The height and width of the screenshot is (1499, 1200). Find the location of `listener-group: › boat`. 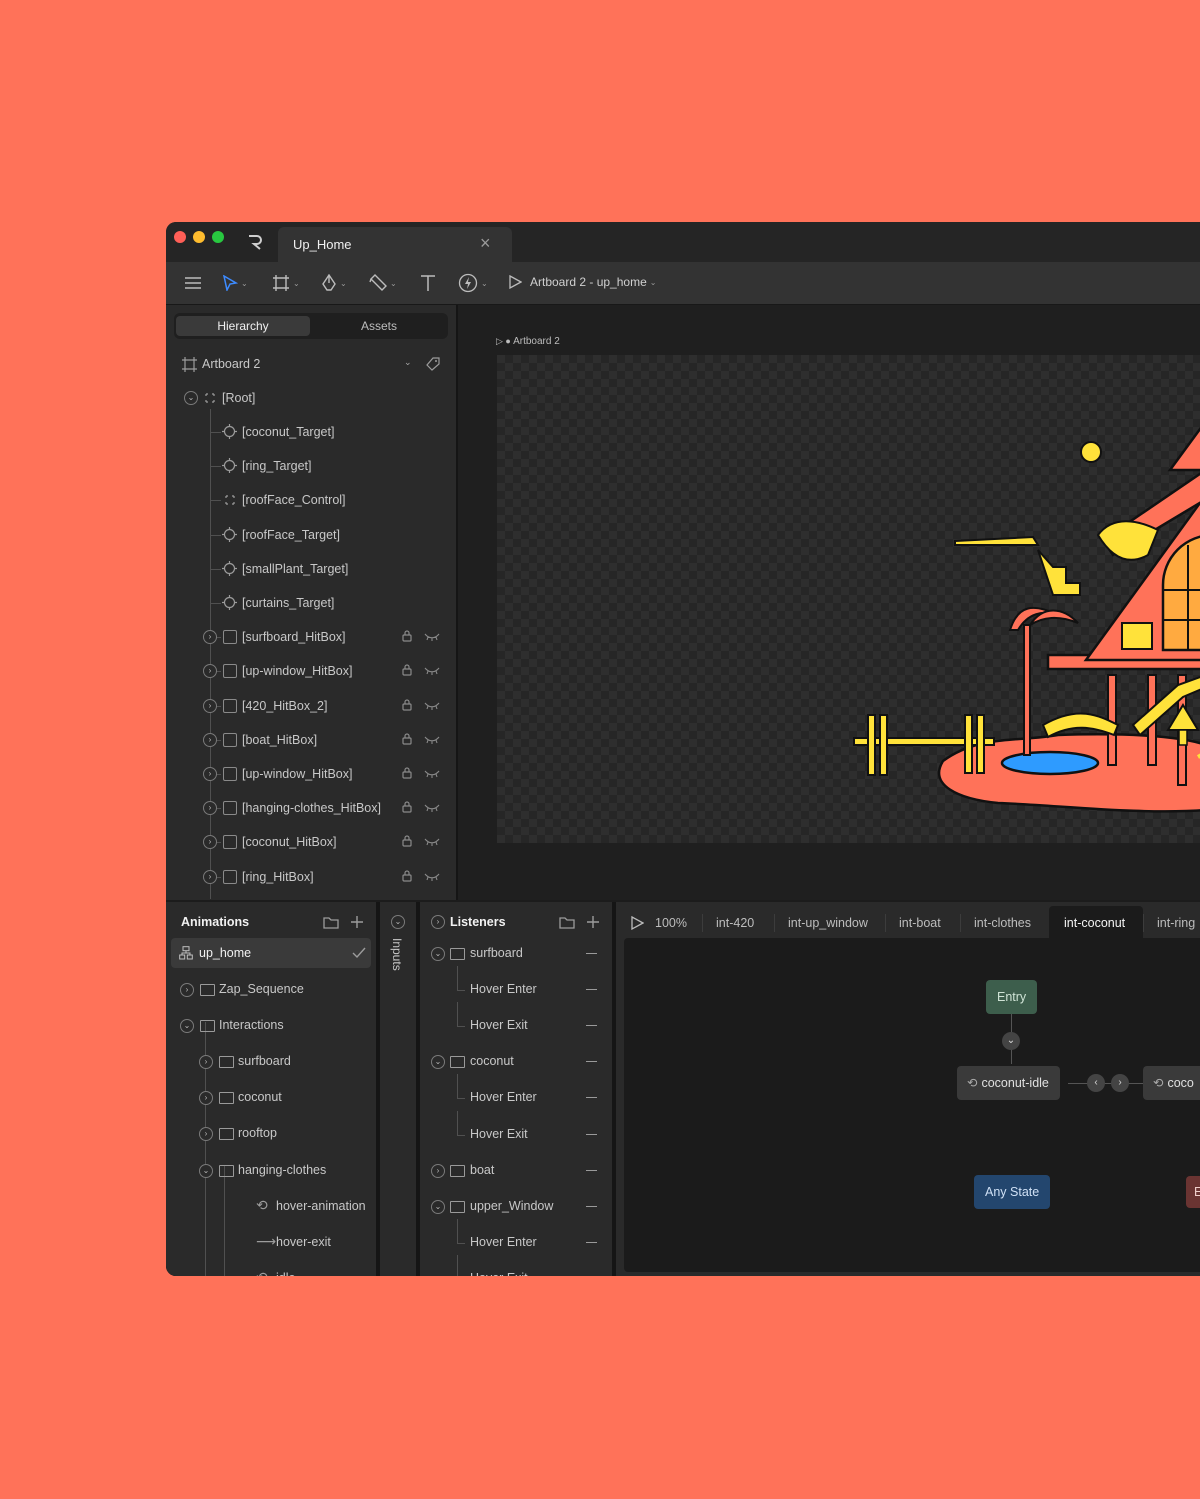

listener-group: › boat is located at coordinates (516, 1170).